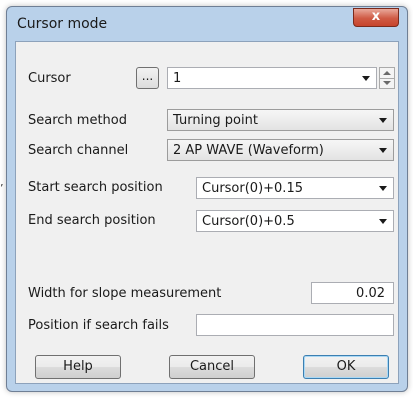  I want to click on position-if-fails-label: Position if search fails, so click(98, 325).